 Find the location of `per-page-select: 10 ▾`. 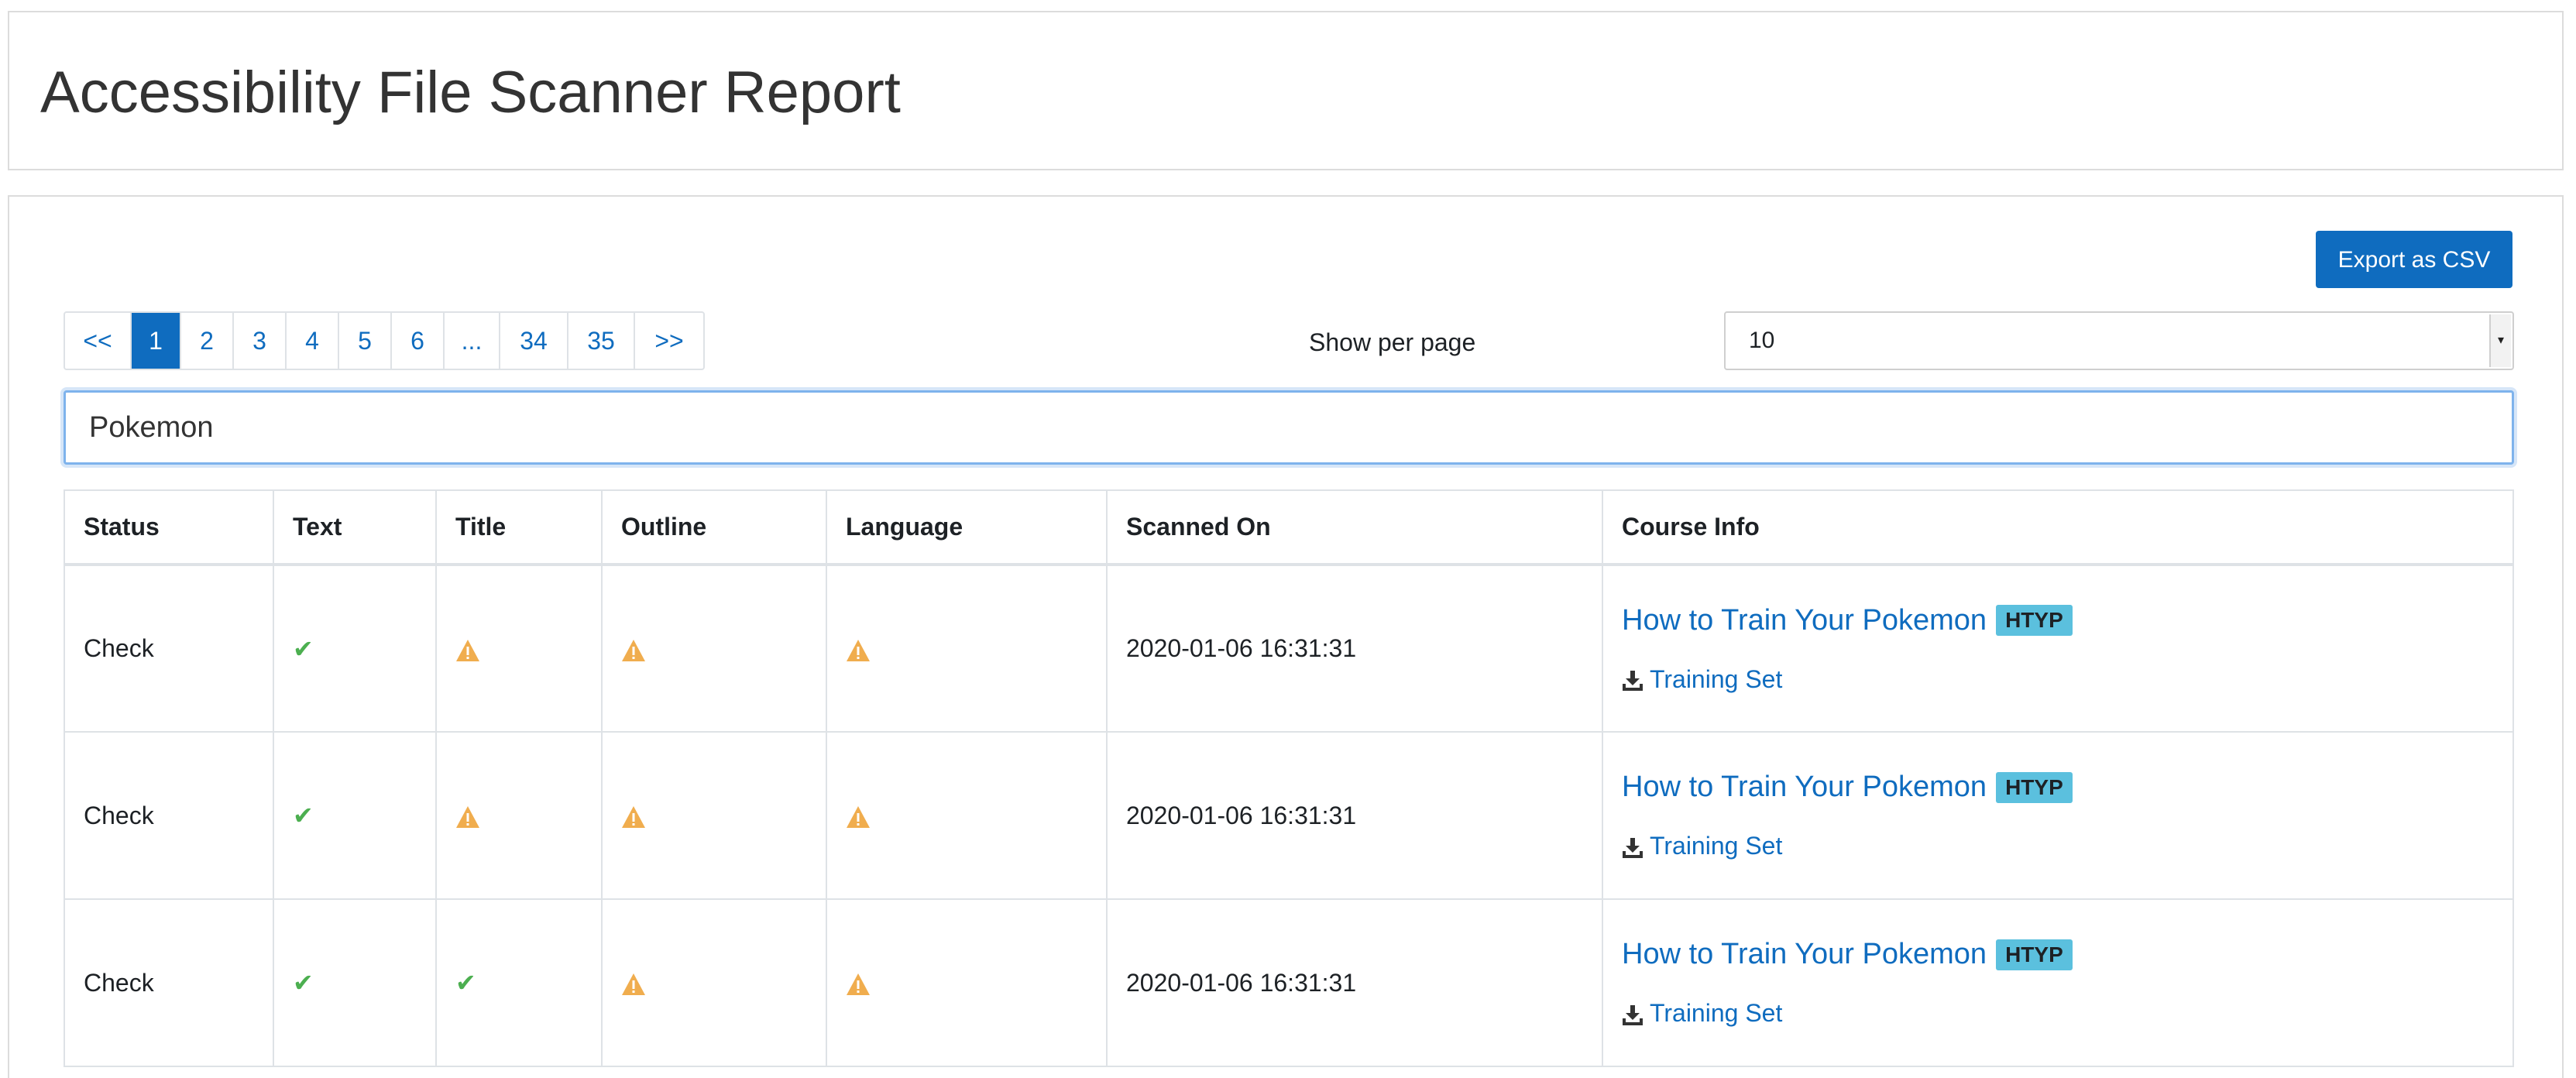

per-page-select: 10 ▾ is located at coordinates (2119, 340).